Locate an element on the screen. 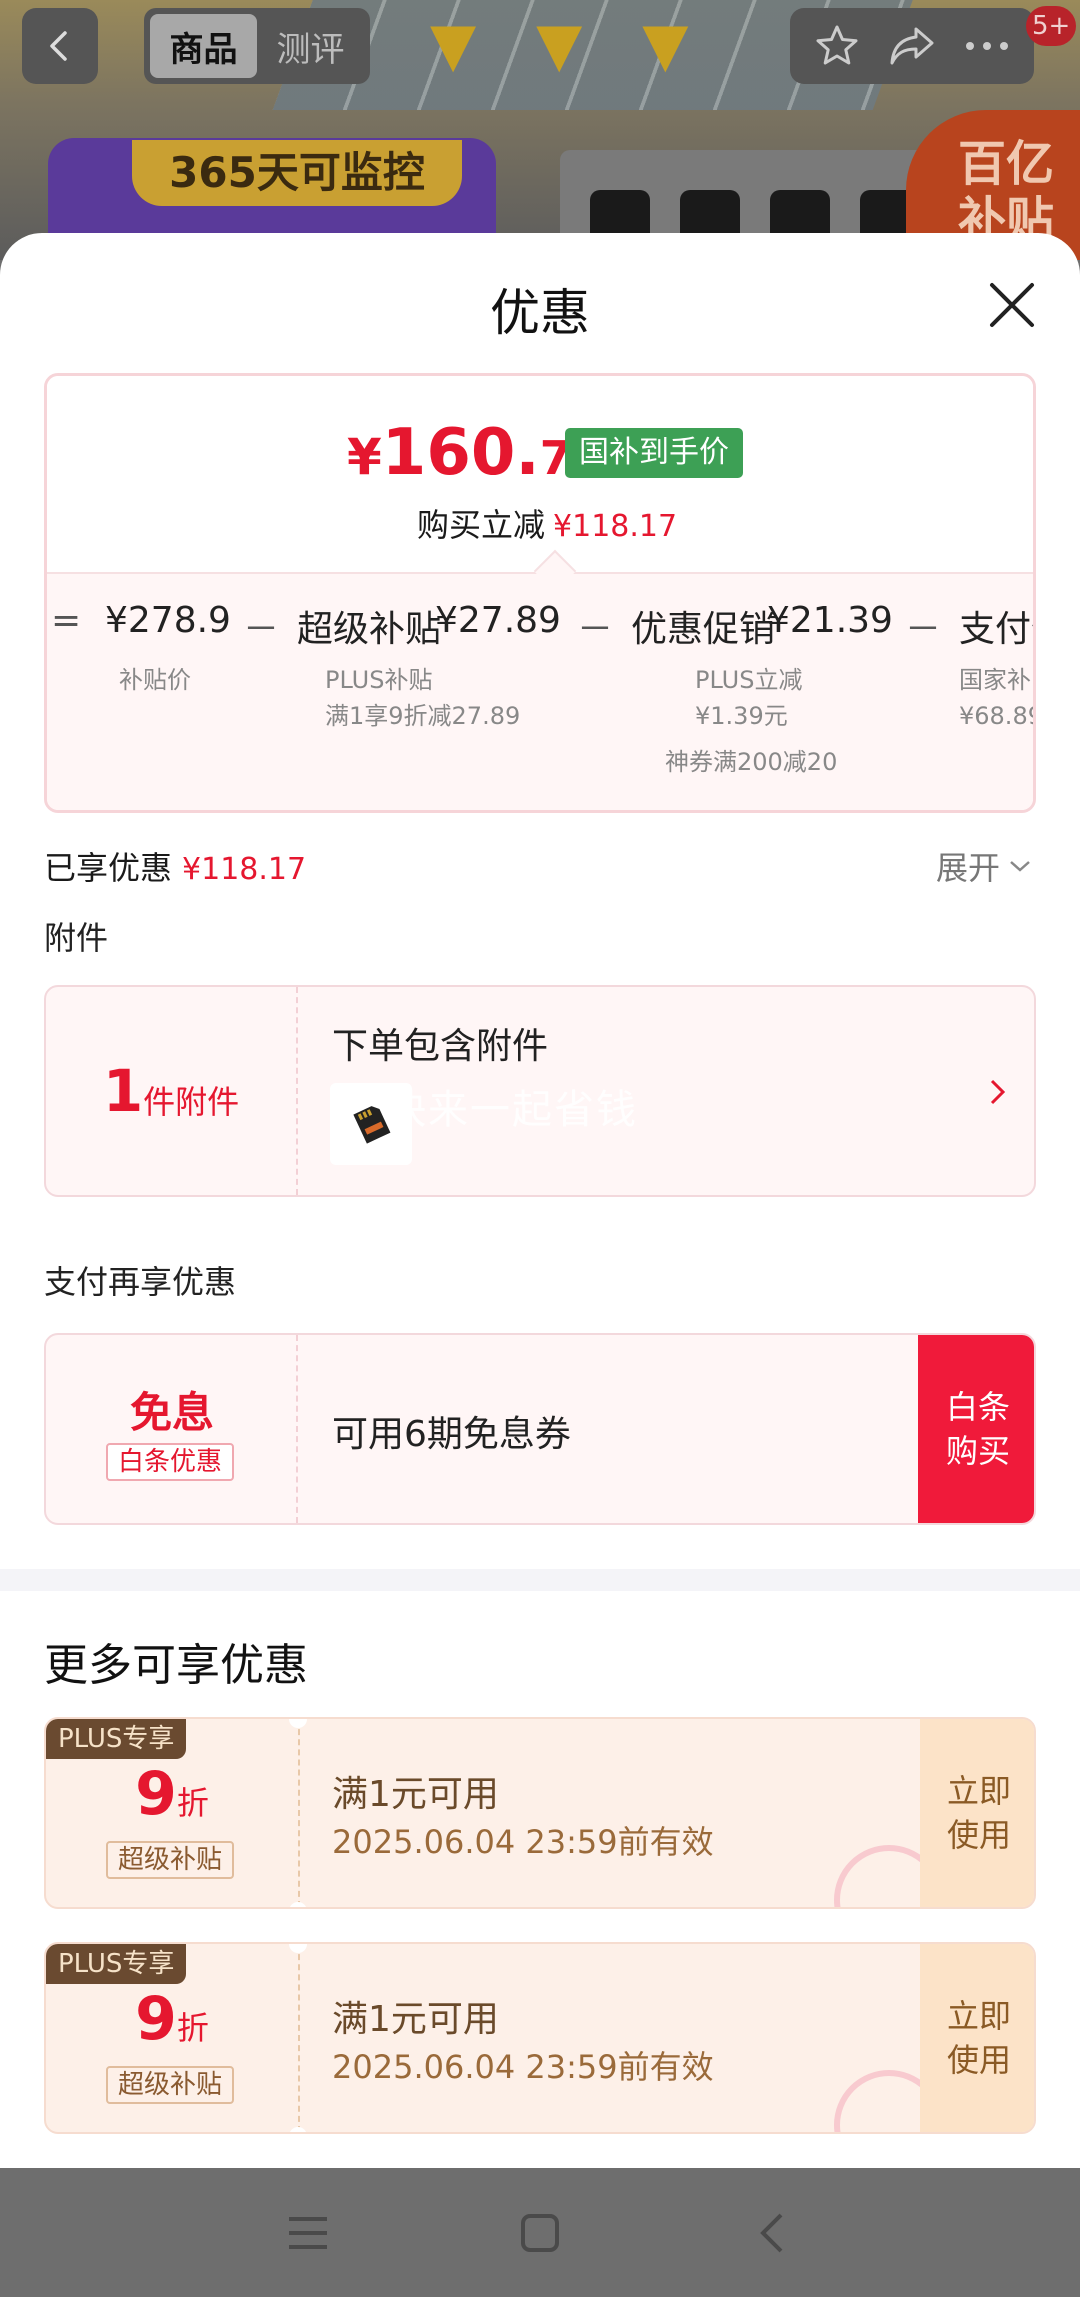 The image size is (1080, 2297). accessory-title: 下单包含附件 is located at coordinates (440, 1046).